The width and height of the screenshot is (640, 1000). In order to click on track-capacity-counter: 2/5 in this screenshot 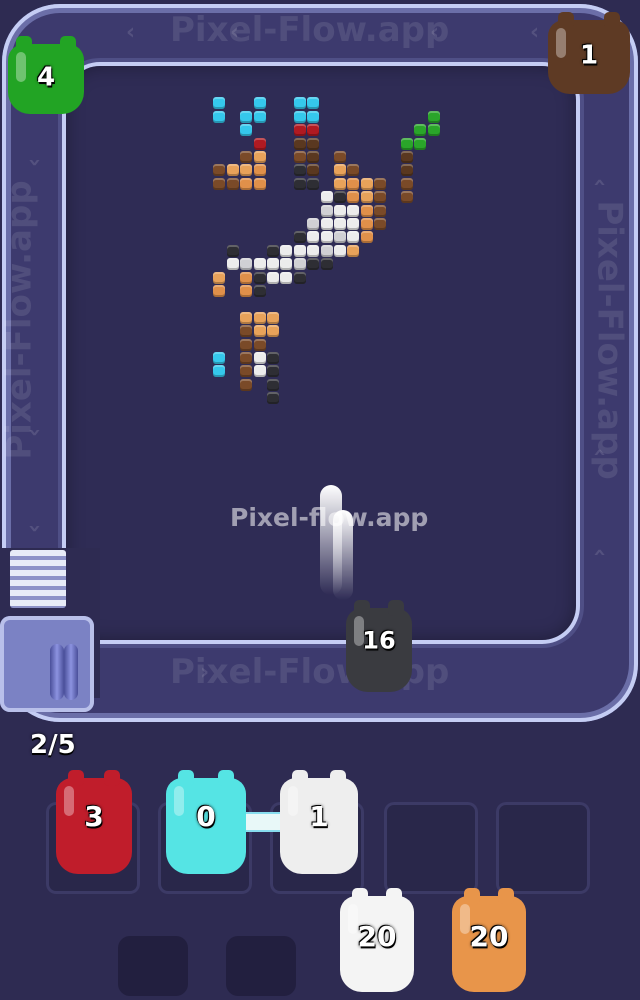, I will do `click(53, 745)`.